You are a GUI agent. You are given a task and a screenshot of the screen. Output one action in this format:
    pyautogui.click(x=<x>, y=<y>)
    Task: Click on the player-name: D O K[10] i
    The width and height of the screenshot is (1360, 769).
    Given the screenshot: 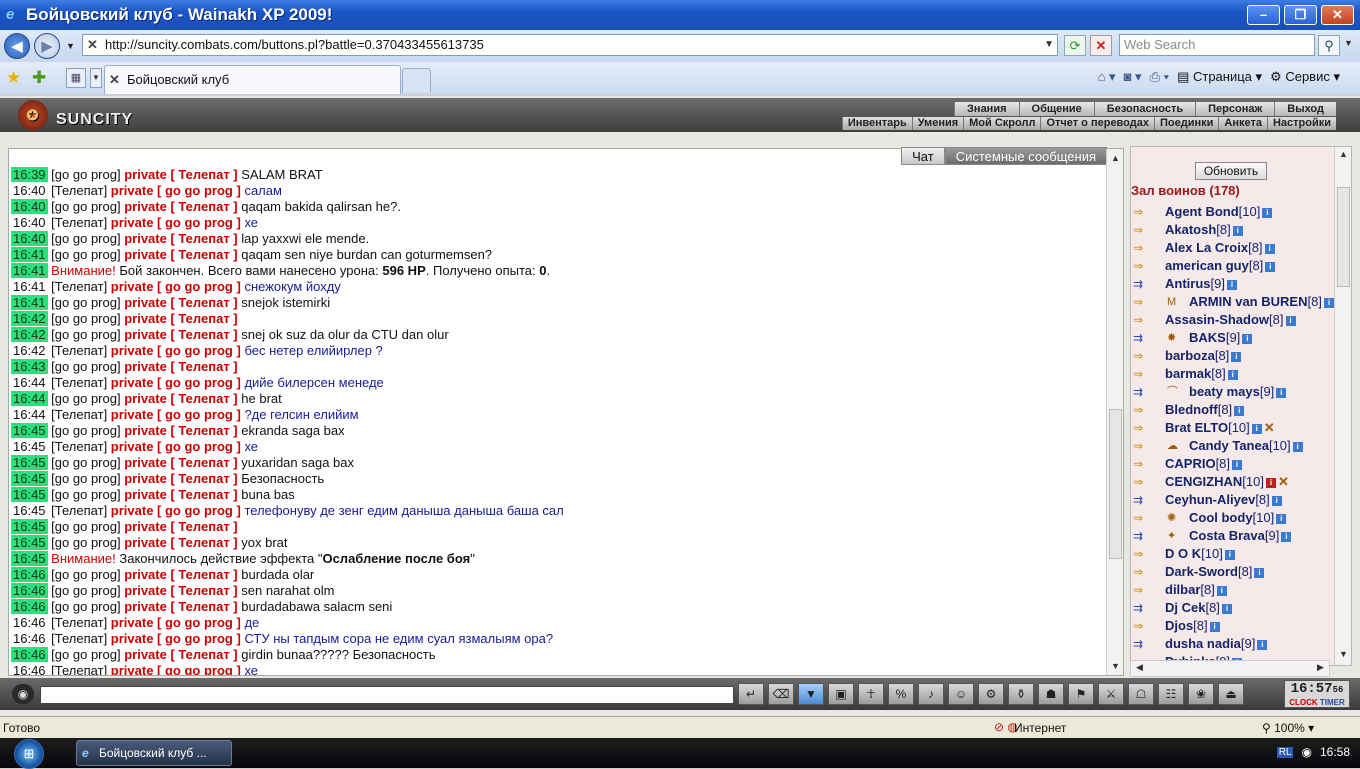 What is the action you would take?
    pyautogui.click(x=1200, y=554)
    